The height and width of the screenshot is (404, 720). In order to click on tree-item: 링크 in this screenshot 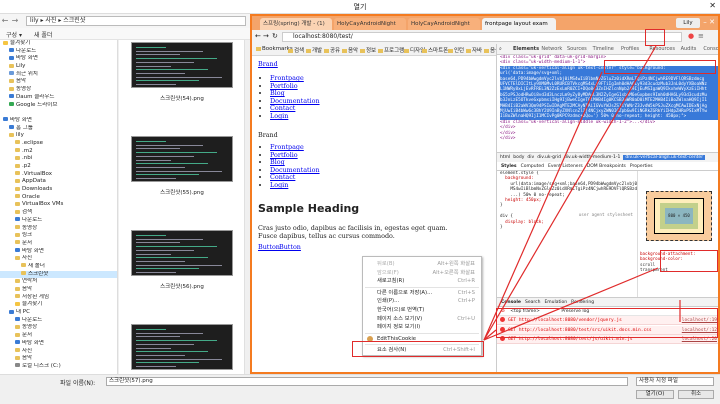, I will do `click(58, 236)`.